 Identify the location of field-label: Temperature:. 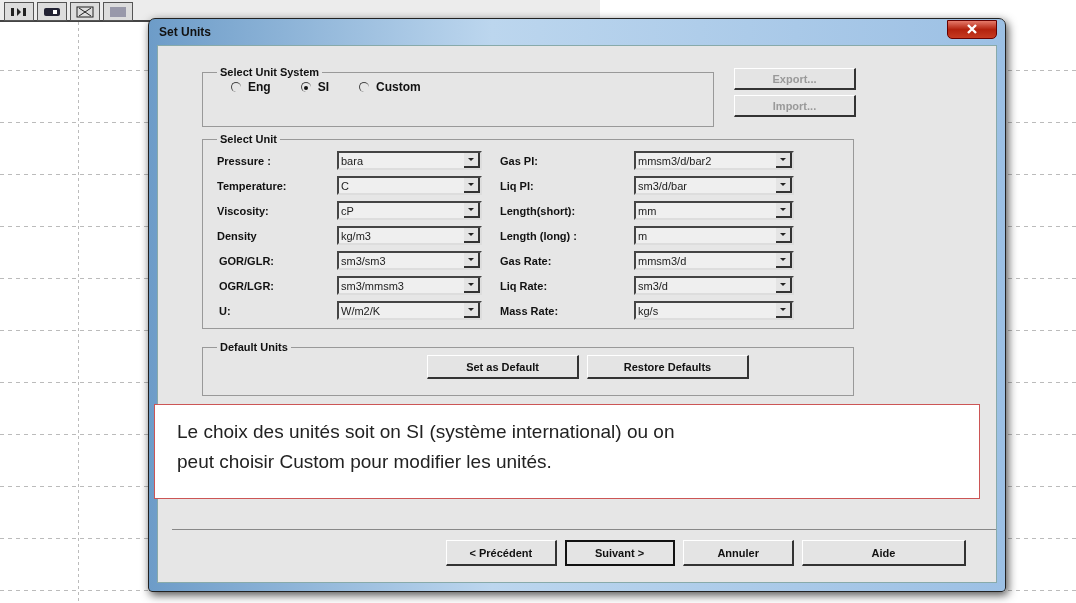
(252, 185).